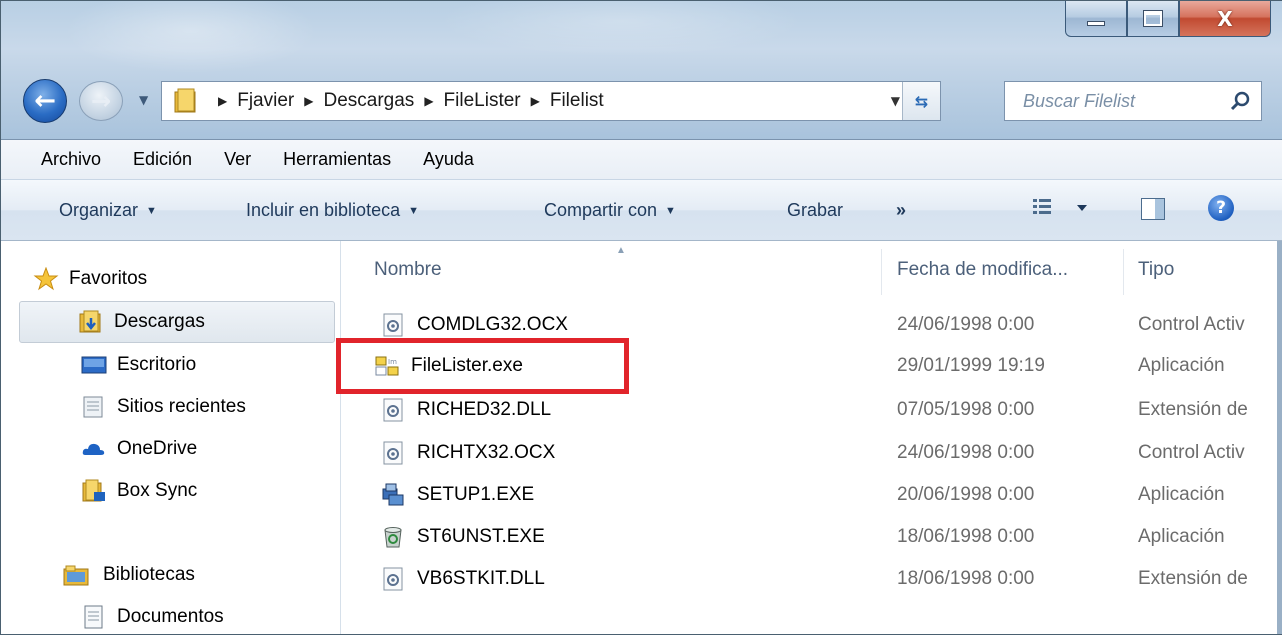  I want to click on close-button: X, so click(1225, 19).